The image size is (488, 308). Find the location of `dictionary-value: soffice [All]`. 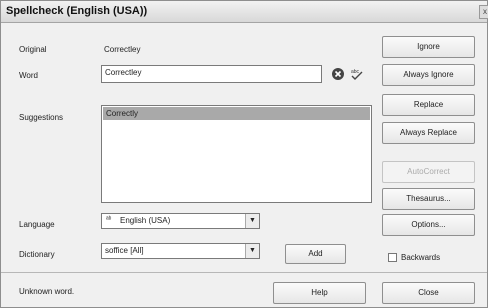

dictionary-value: soffice [All] is located at coordinates (124, 250).